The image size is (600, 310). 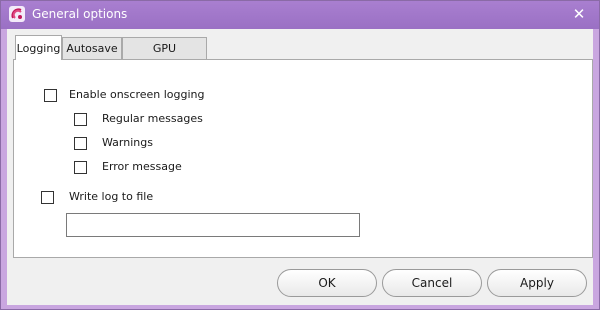 What do you see at coordinates (164, 56) in the screenshot?
I see `tab-gpu-monitoring: GPU monitoring` at bounding box center [164, 56].